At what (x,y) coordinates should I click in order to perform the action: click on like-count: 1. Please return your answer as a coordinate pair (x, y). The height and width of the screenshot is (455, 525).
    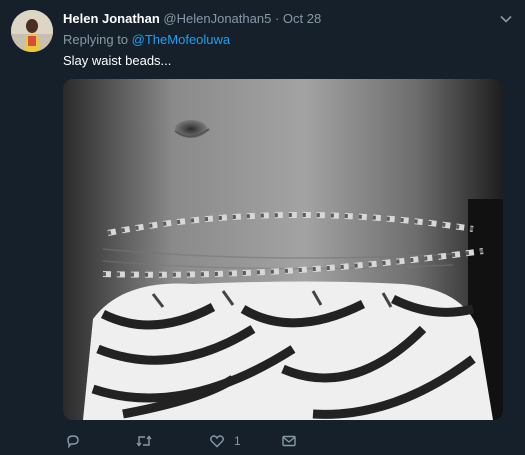
    Looking at the image, I should click on (237, 441).